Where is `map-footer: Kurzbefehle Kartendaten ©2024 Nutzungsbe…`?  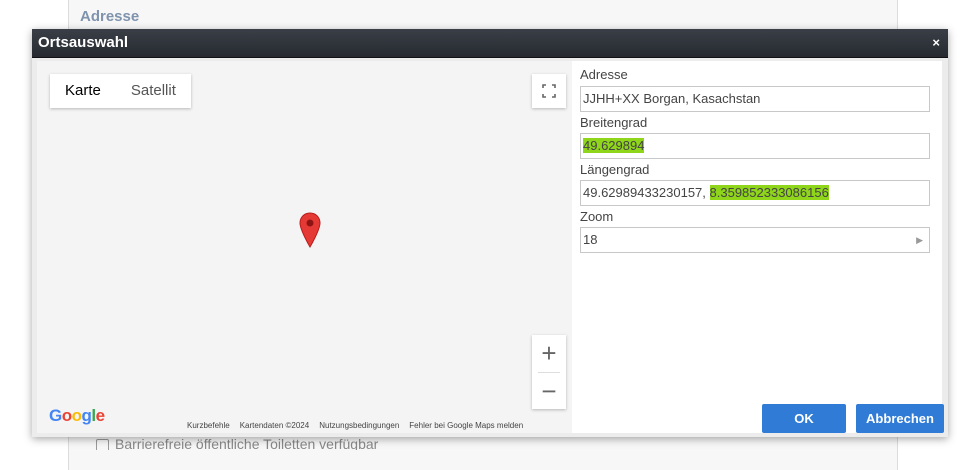
map-footer: Kurzbefehle Kartendaten ©2024 Nutzungsbe… is located at coordinates (355, 425).